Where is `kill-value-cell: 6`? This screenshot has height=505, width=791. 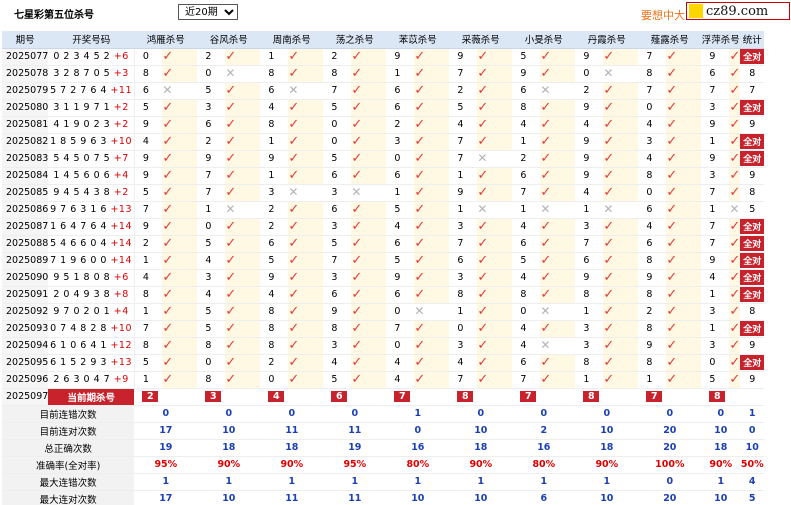
kill-value-cell: 6 is located at coordinates (211, 125).